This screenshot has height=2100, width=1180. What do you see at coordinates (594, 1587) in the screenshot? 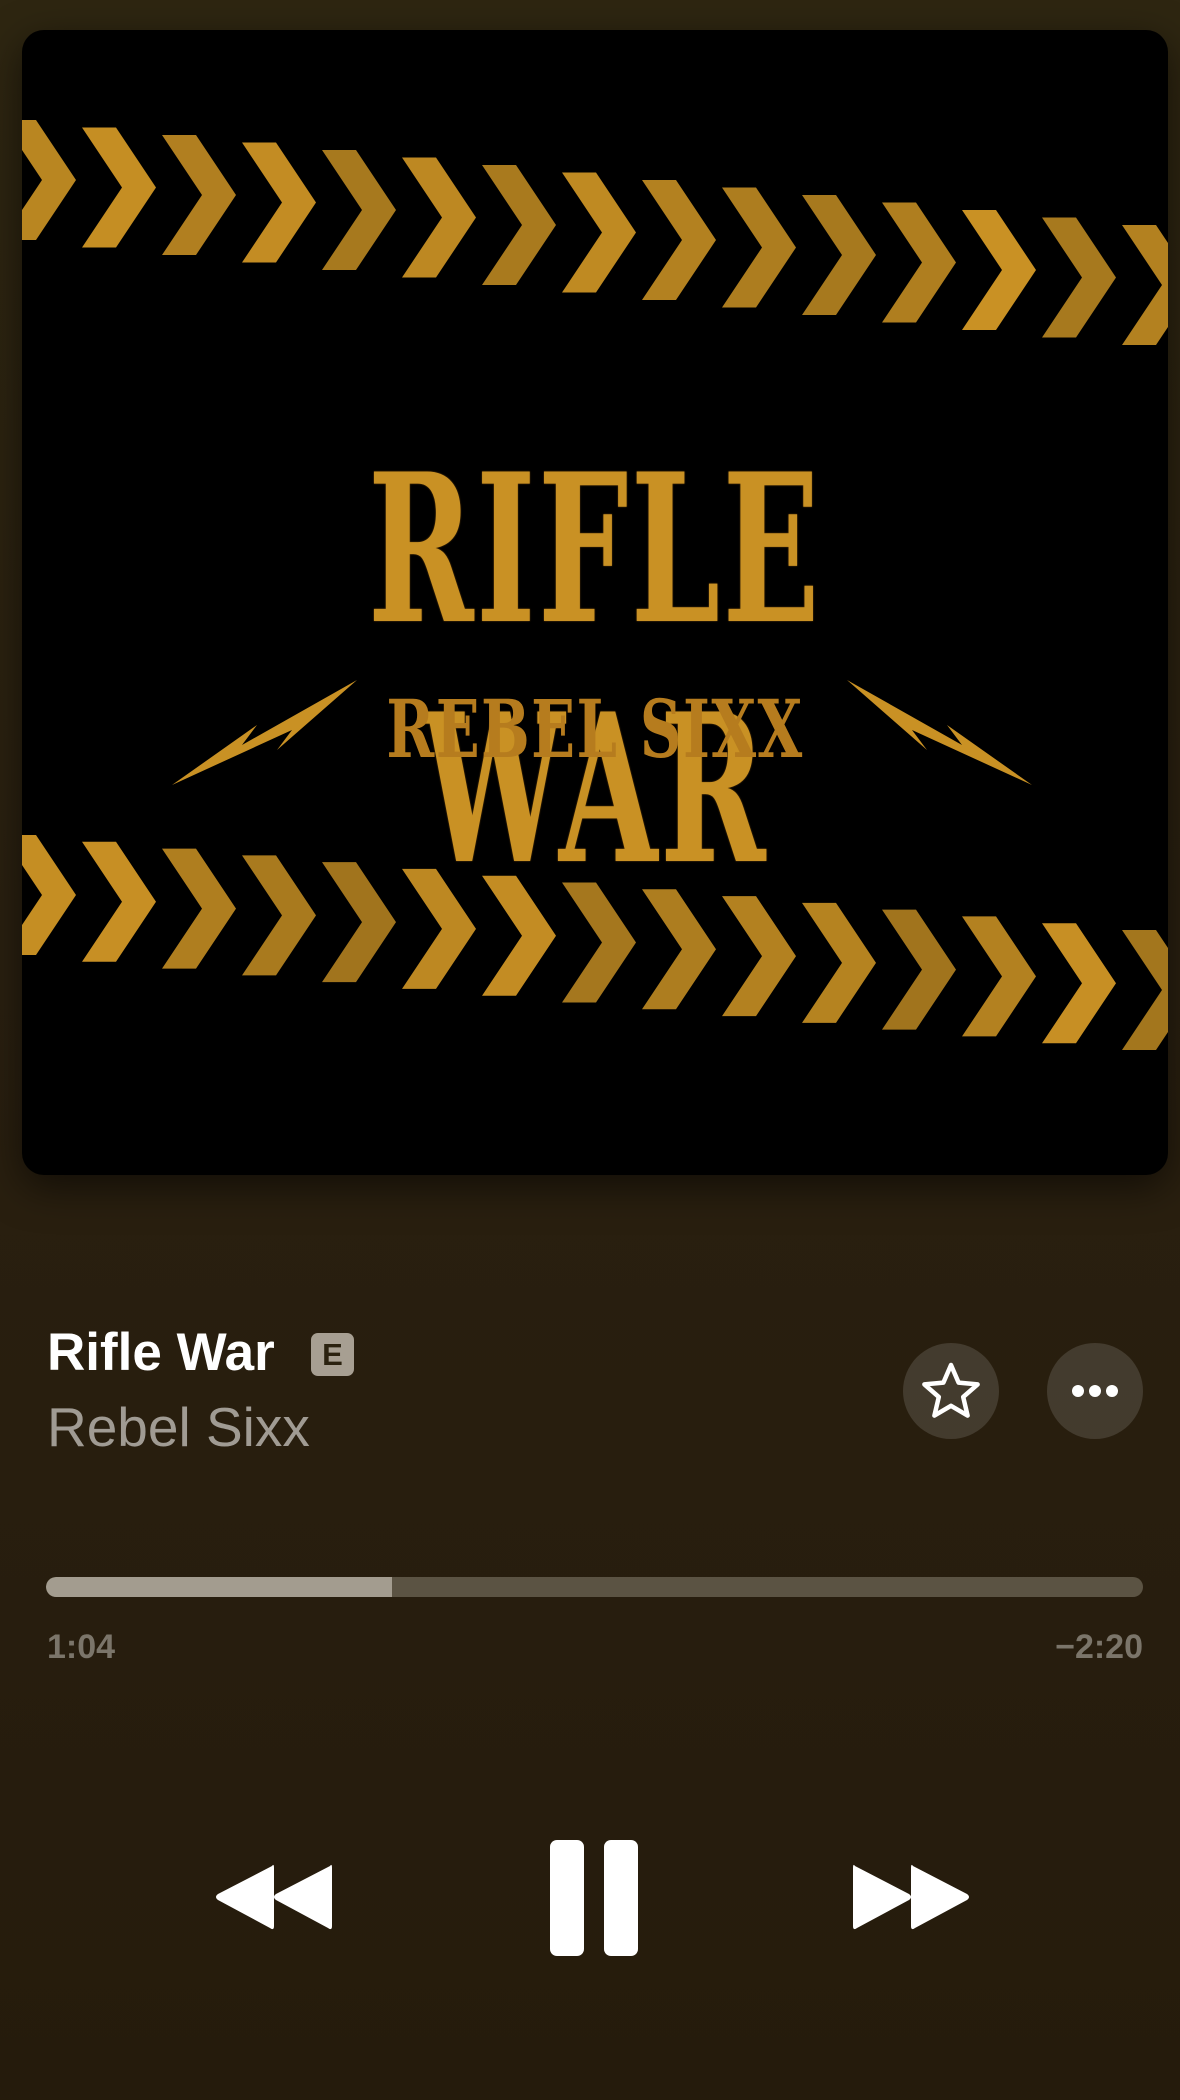
I see `progress-scrubber` at bounding box center [594, 1587].